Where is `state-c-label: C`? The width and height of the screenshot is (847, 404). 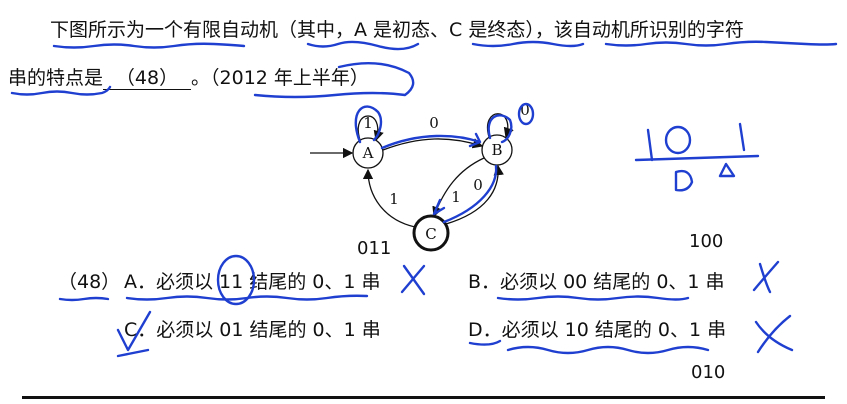
state-c-label: C is located at coordinates (430, 234).